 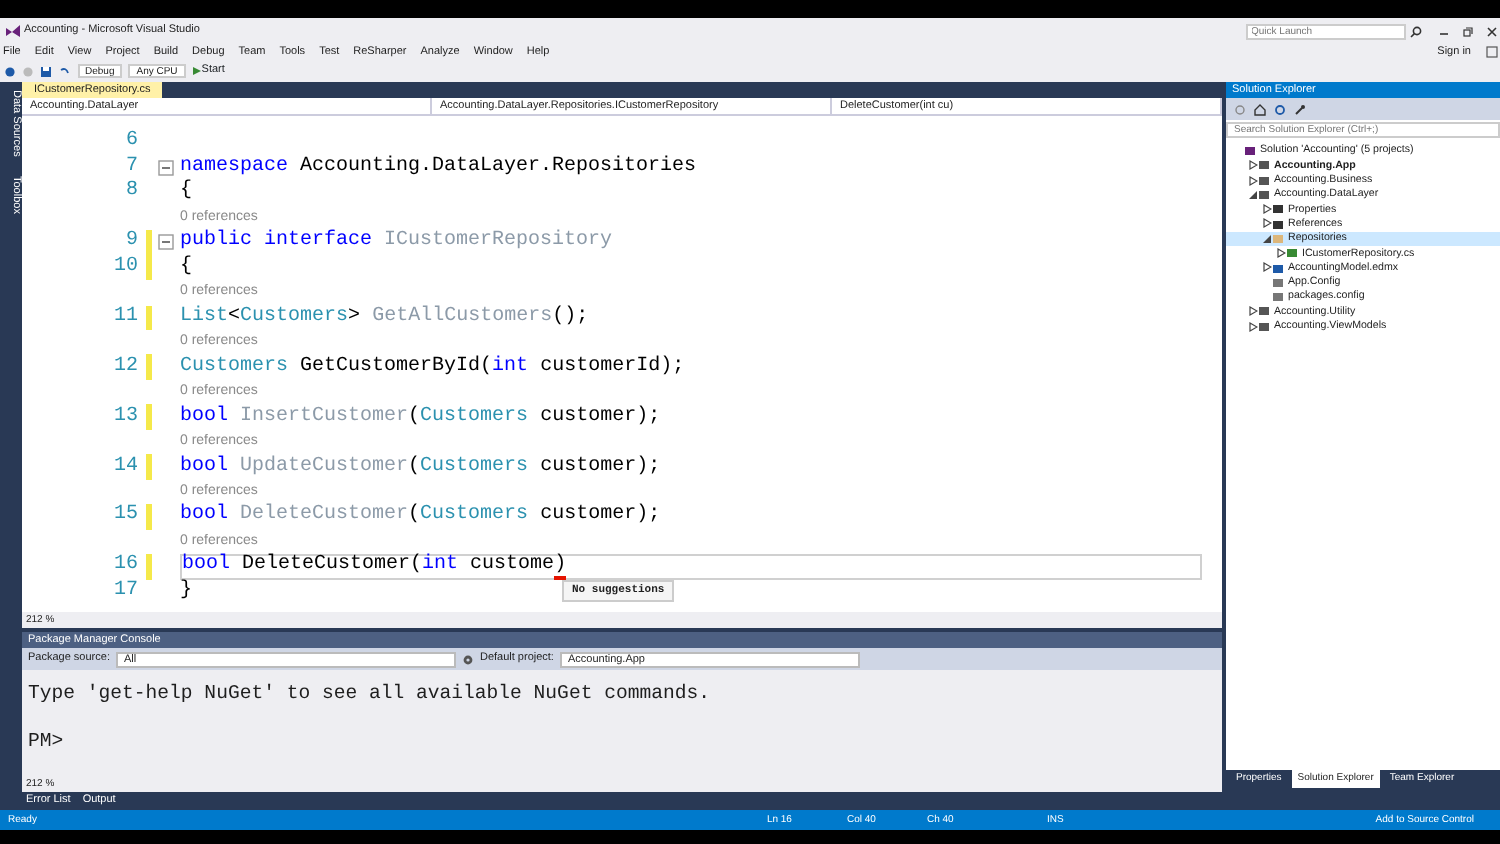 What do you see at coordinates (125, 267) in the screenshot?
I see `line-number: 10` at bounding box center [125, 267].